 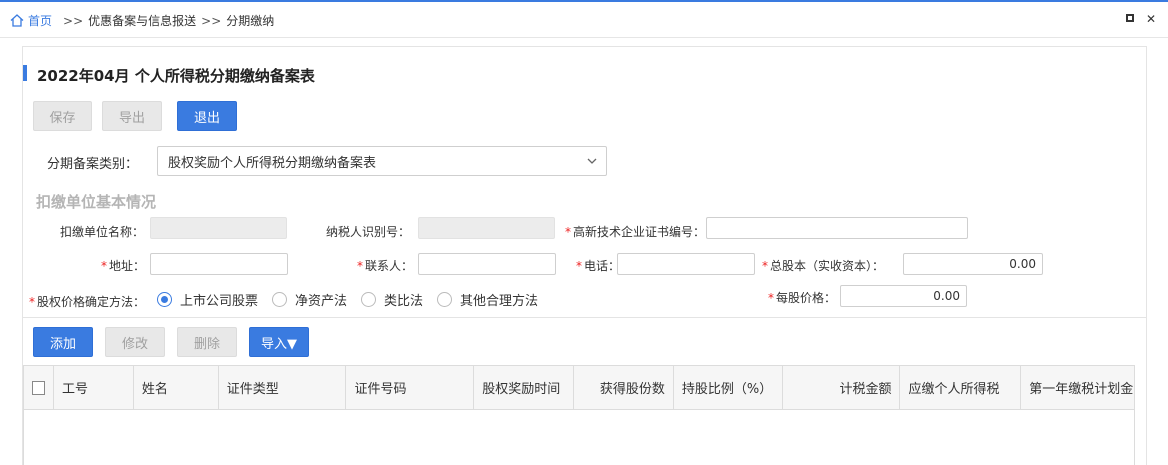 I want to click on radio-net-assets: 净资产法, so click(x=309, y=299).